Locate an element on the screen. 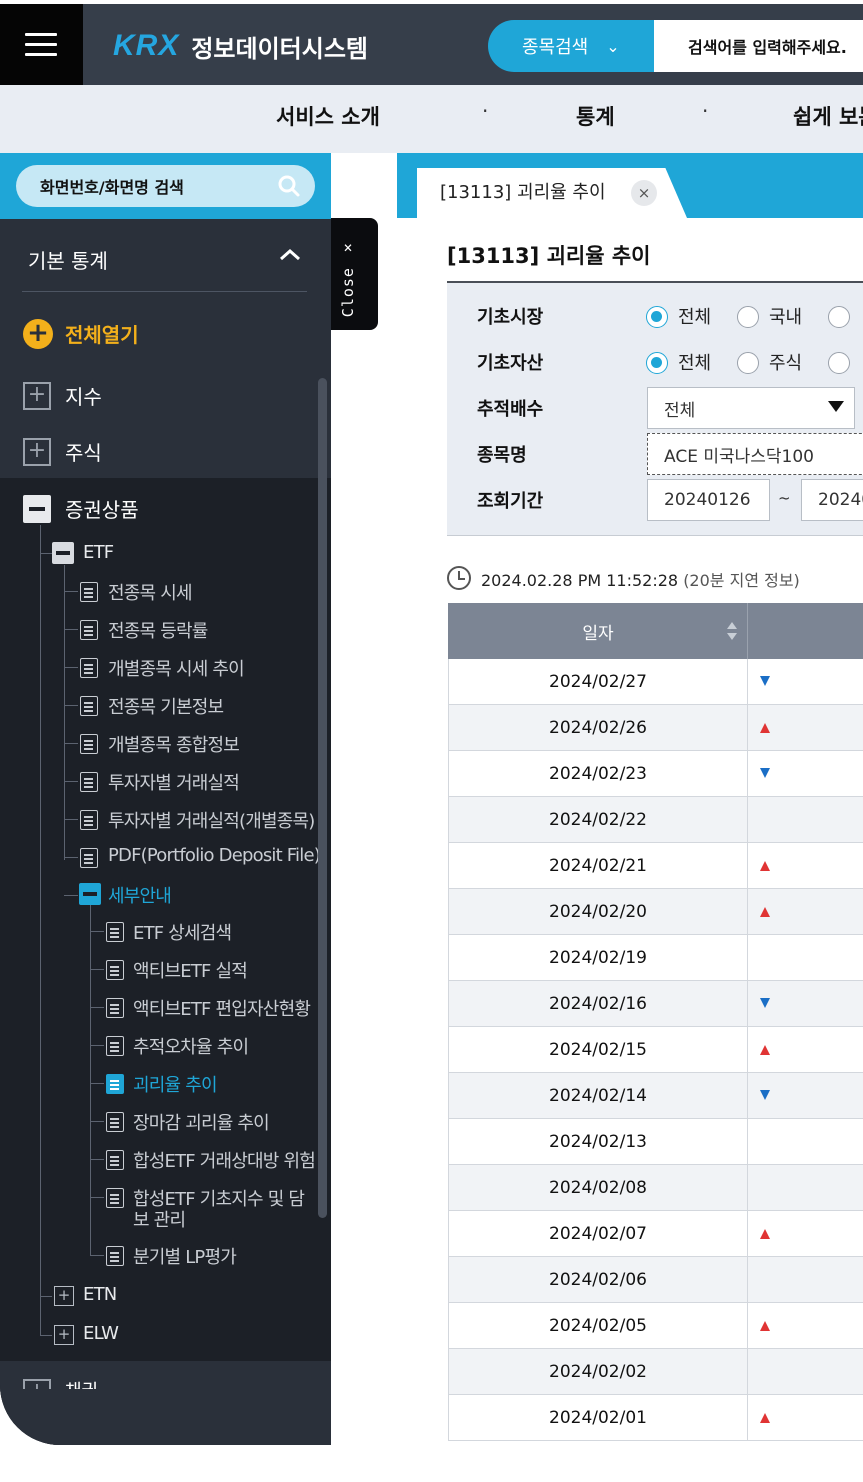 This screenshot has width=863, height=1482. table-row: 2024/02/13 is located at coordinates (655, 1142).